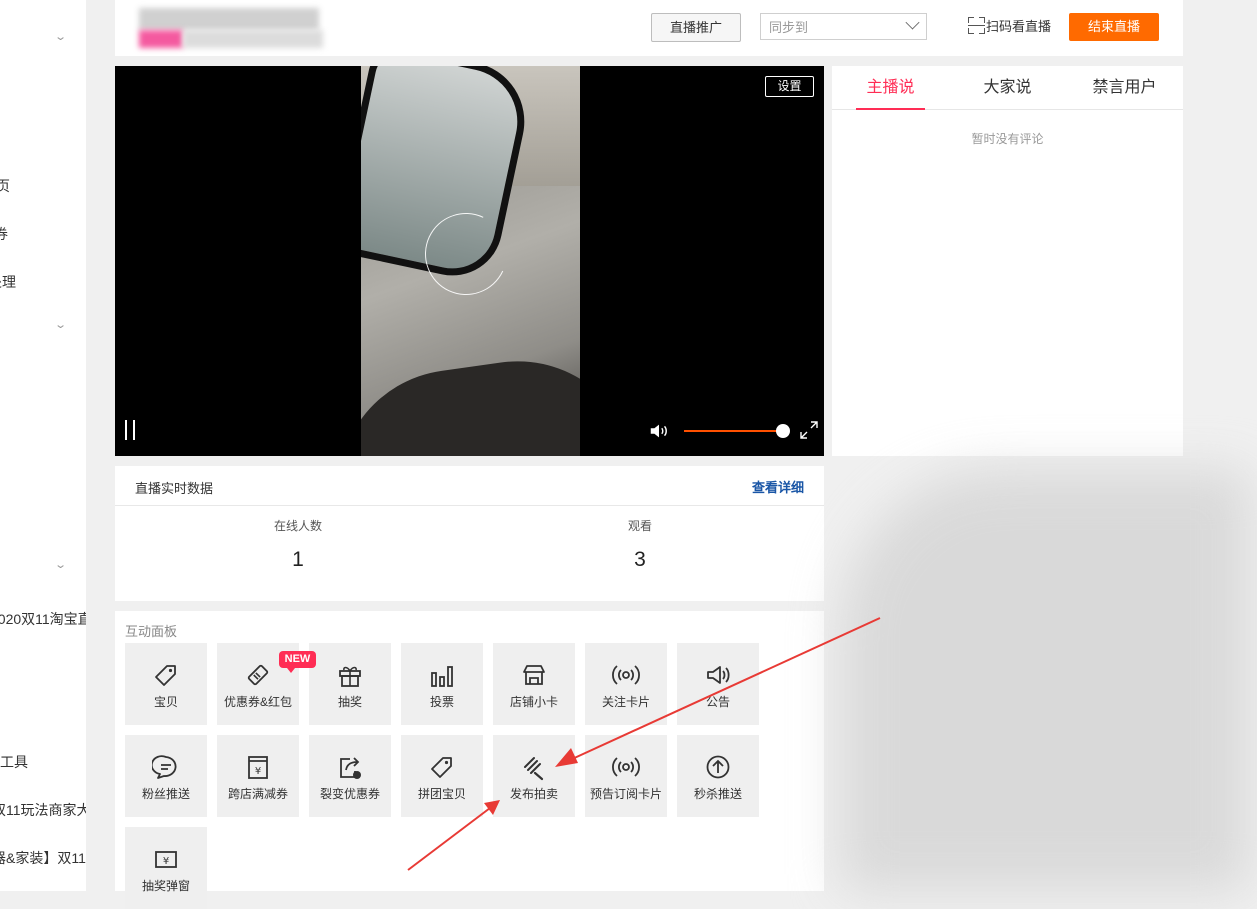 This screenshot has width=1257, height=909. I want to click on gift-icon, so click(350, 676).